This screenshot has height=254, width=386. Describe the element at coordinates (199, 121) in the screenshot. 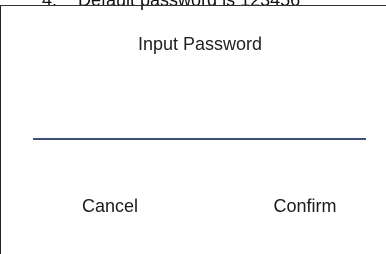

I see `password-input` at that location.